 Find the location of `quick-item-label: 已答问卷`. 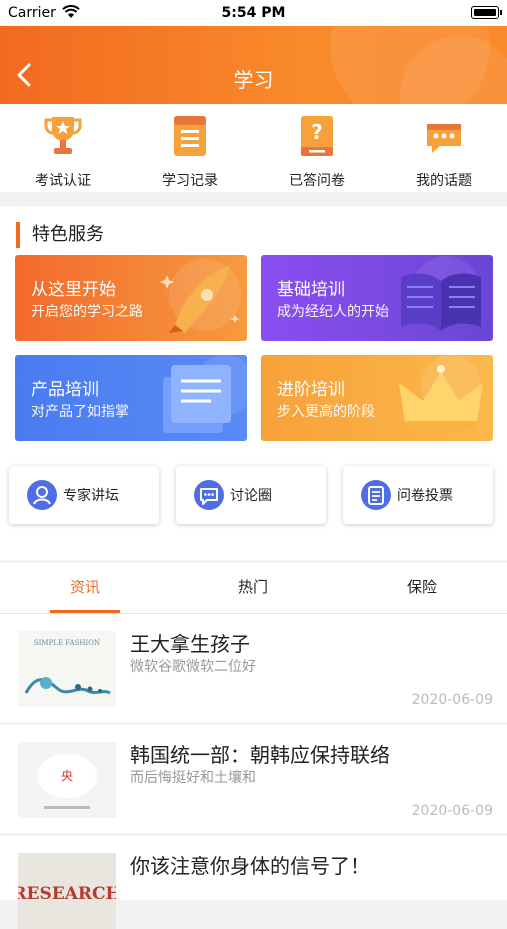

quick-item-label: 已答问卷 is located at coordinates (317, 181).